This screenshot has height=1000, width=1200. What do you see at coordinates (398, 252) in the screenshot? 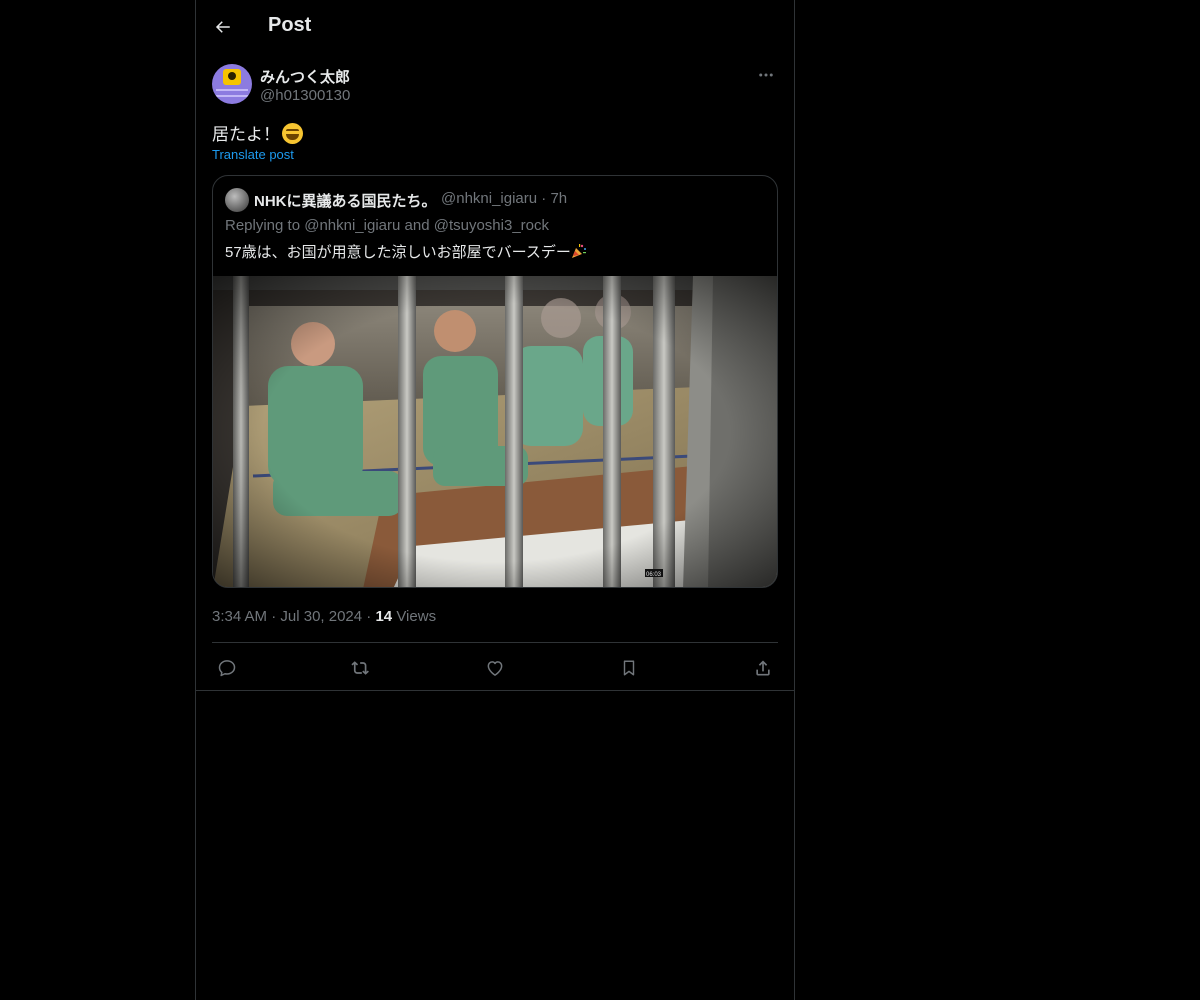
I see `quoted-text-content: 57歳は、お国が用意した涼しいお部屋でバースデー` at bounding box center [398, 252].